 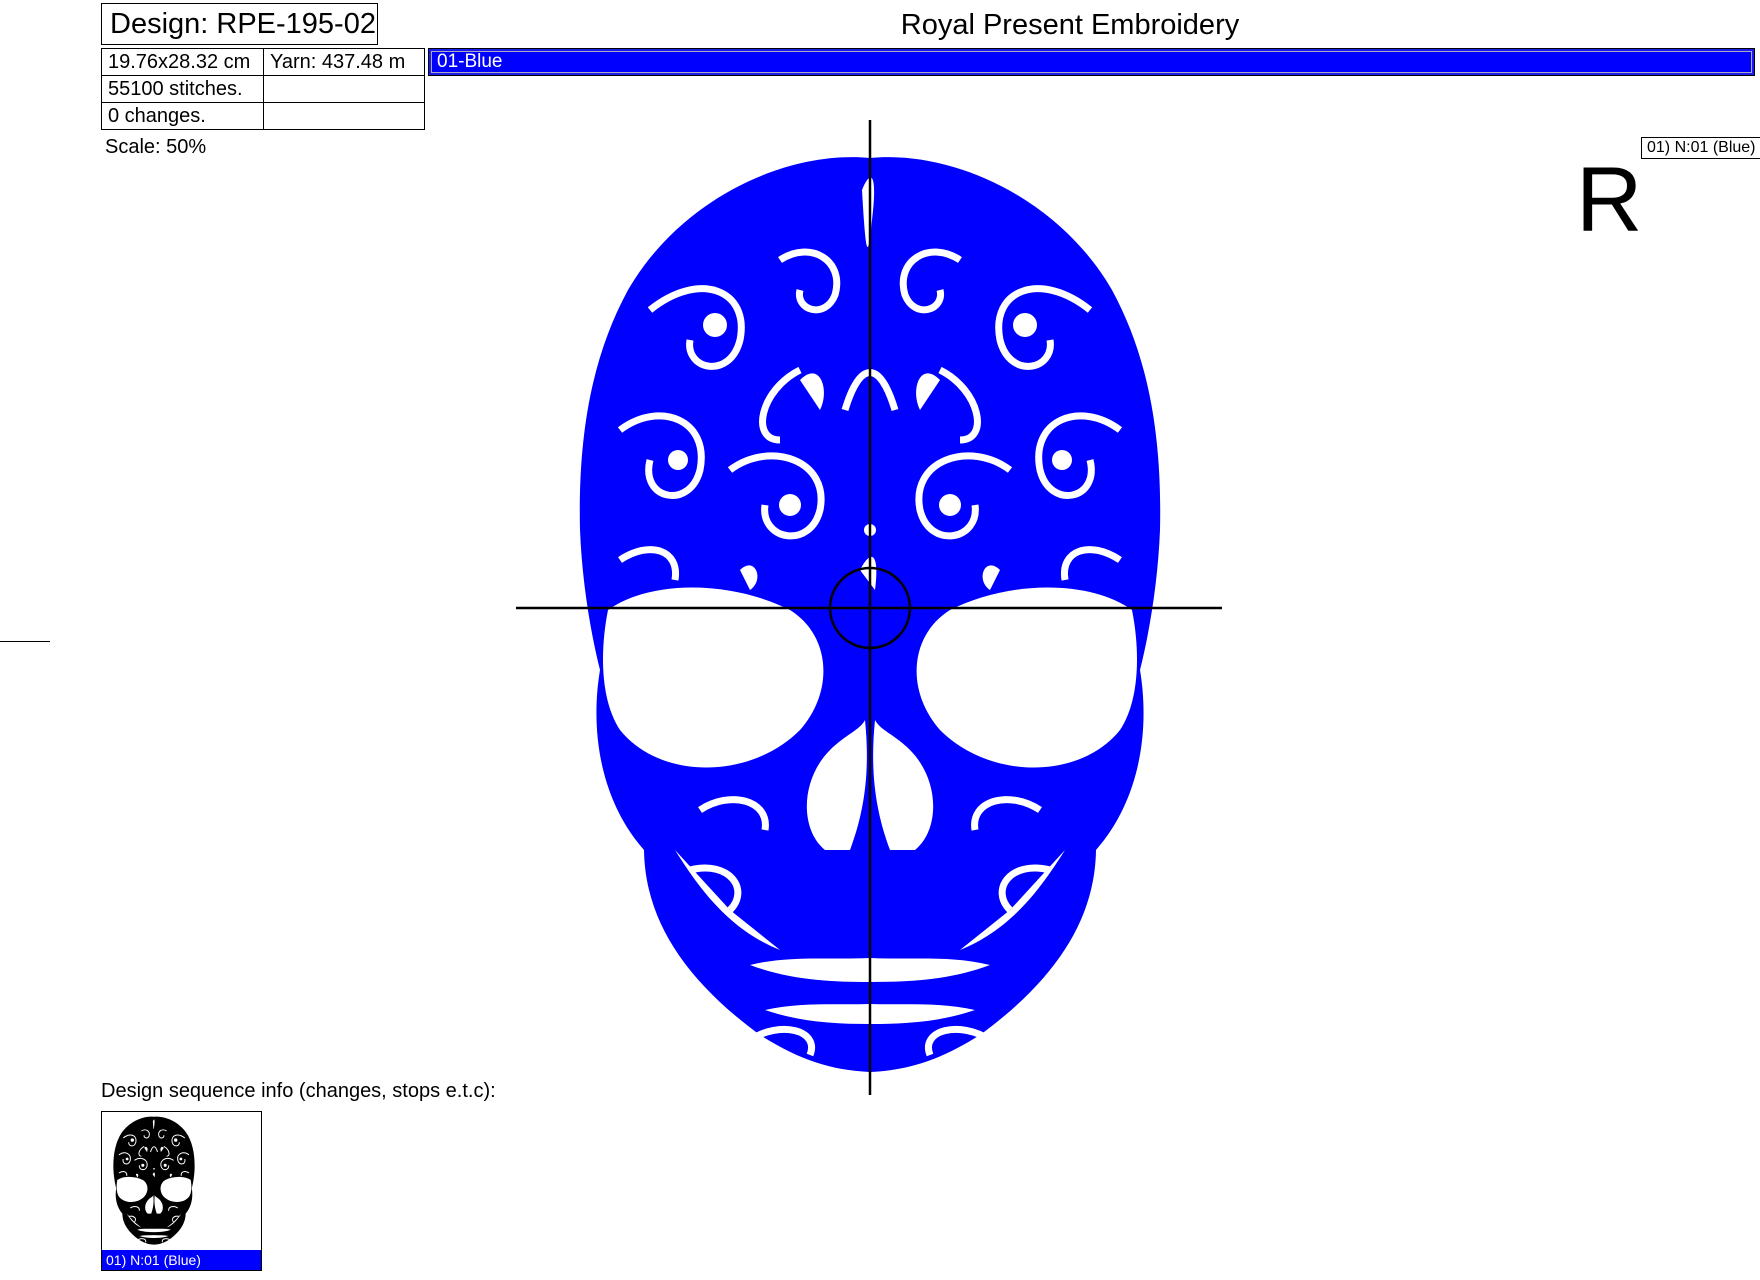 What do you see at coordinates (156, 147) in the screenshot?
I see `scale-label: Scale: 50%` at bounding box center [156, 147].